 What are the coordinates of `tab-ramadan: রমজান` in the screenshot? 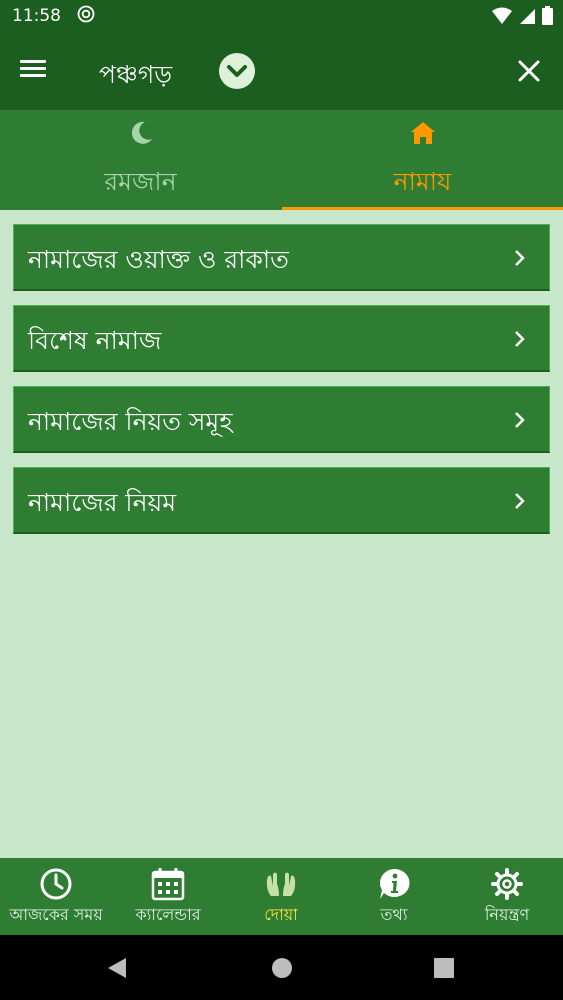 It's located at (140, 160).